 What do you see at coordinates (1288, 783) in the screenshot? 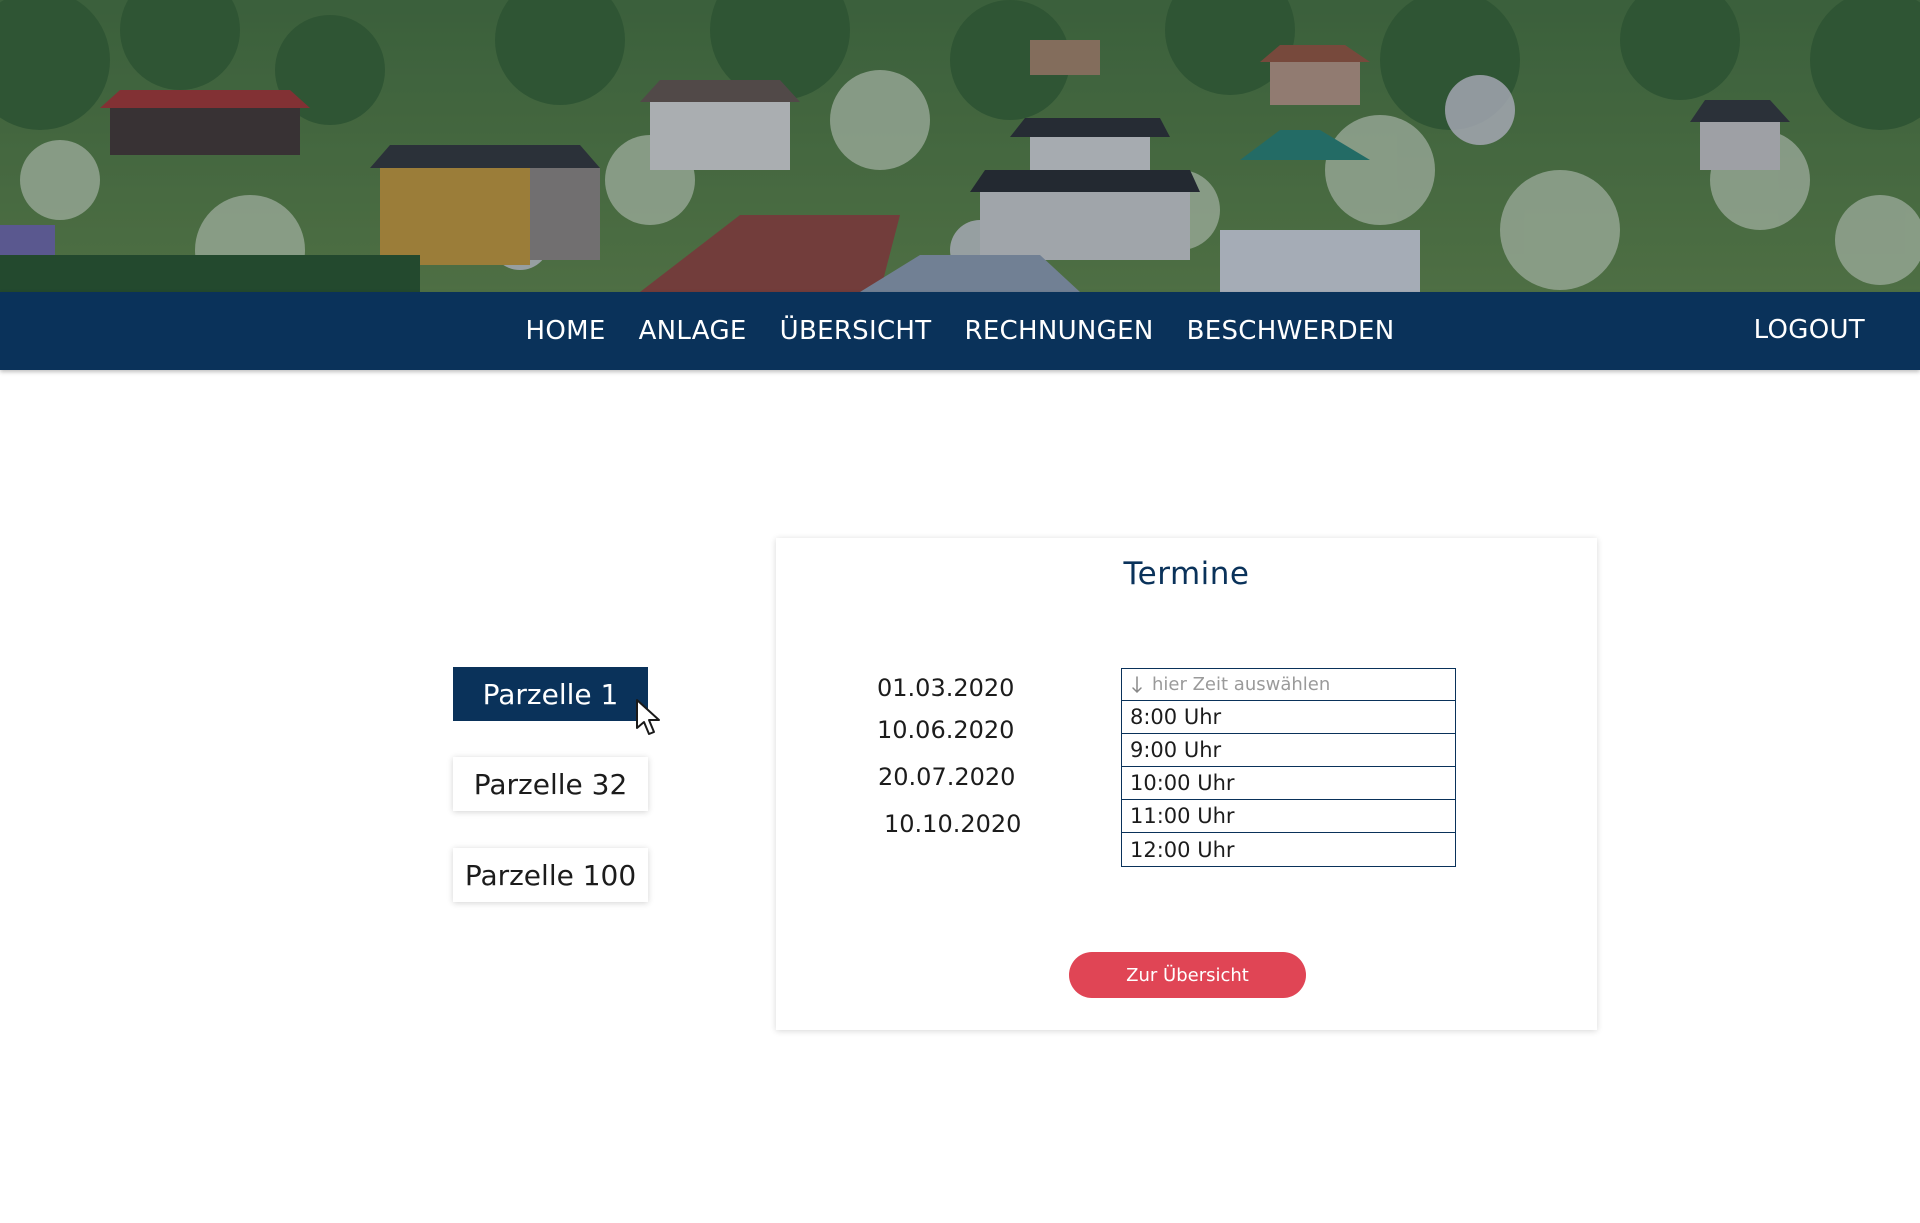
I see `time-option-10: 10:00 Uhr` at bounding box center [1288, 783].